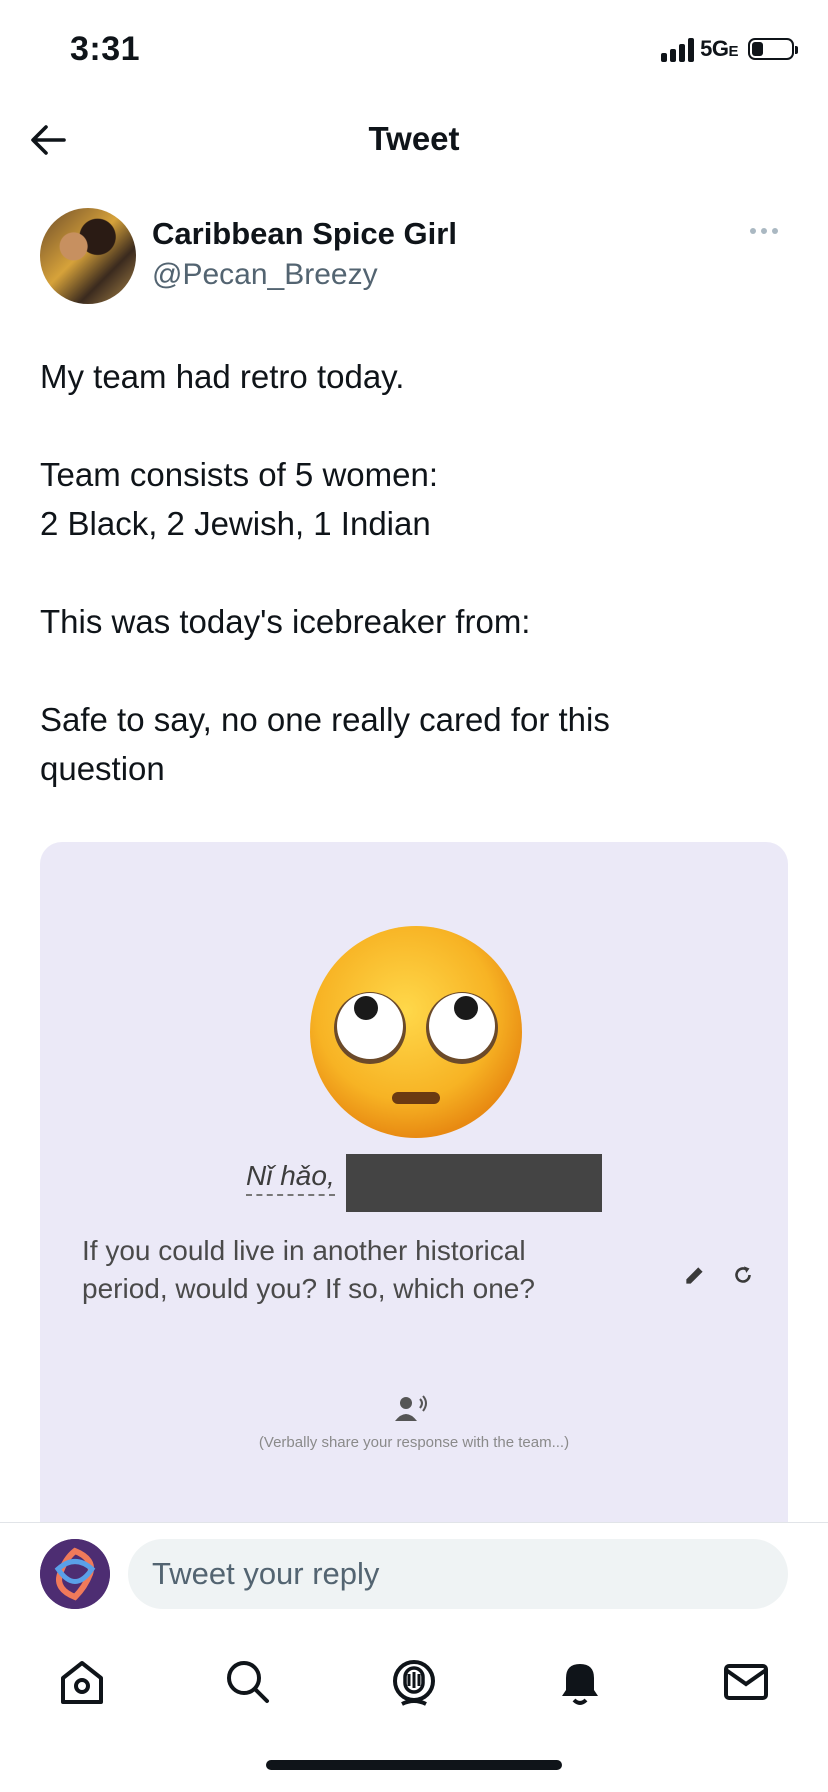 The height and width of the screenshot is (1792, 828). Describe the element at coordinates (458, 1574) in the screenshot. I see `reply-input: Tweet your reply` at that location.